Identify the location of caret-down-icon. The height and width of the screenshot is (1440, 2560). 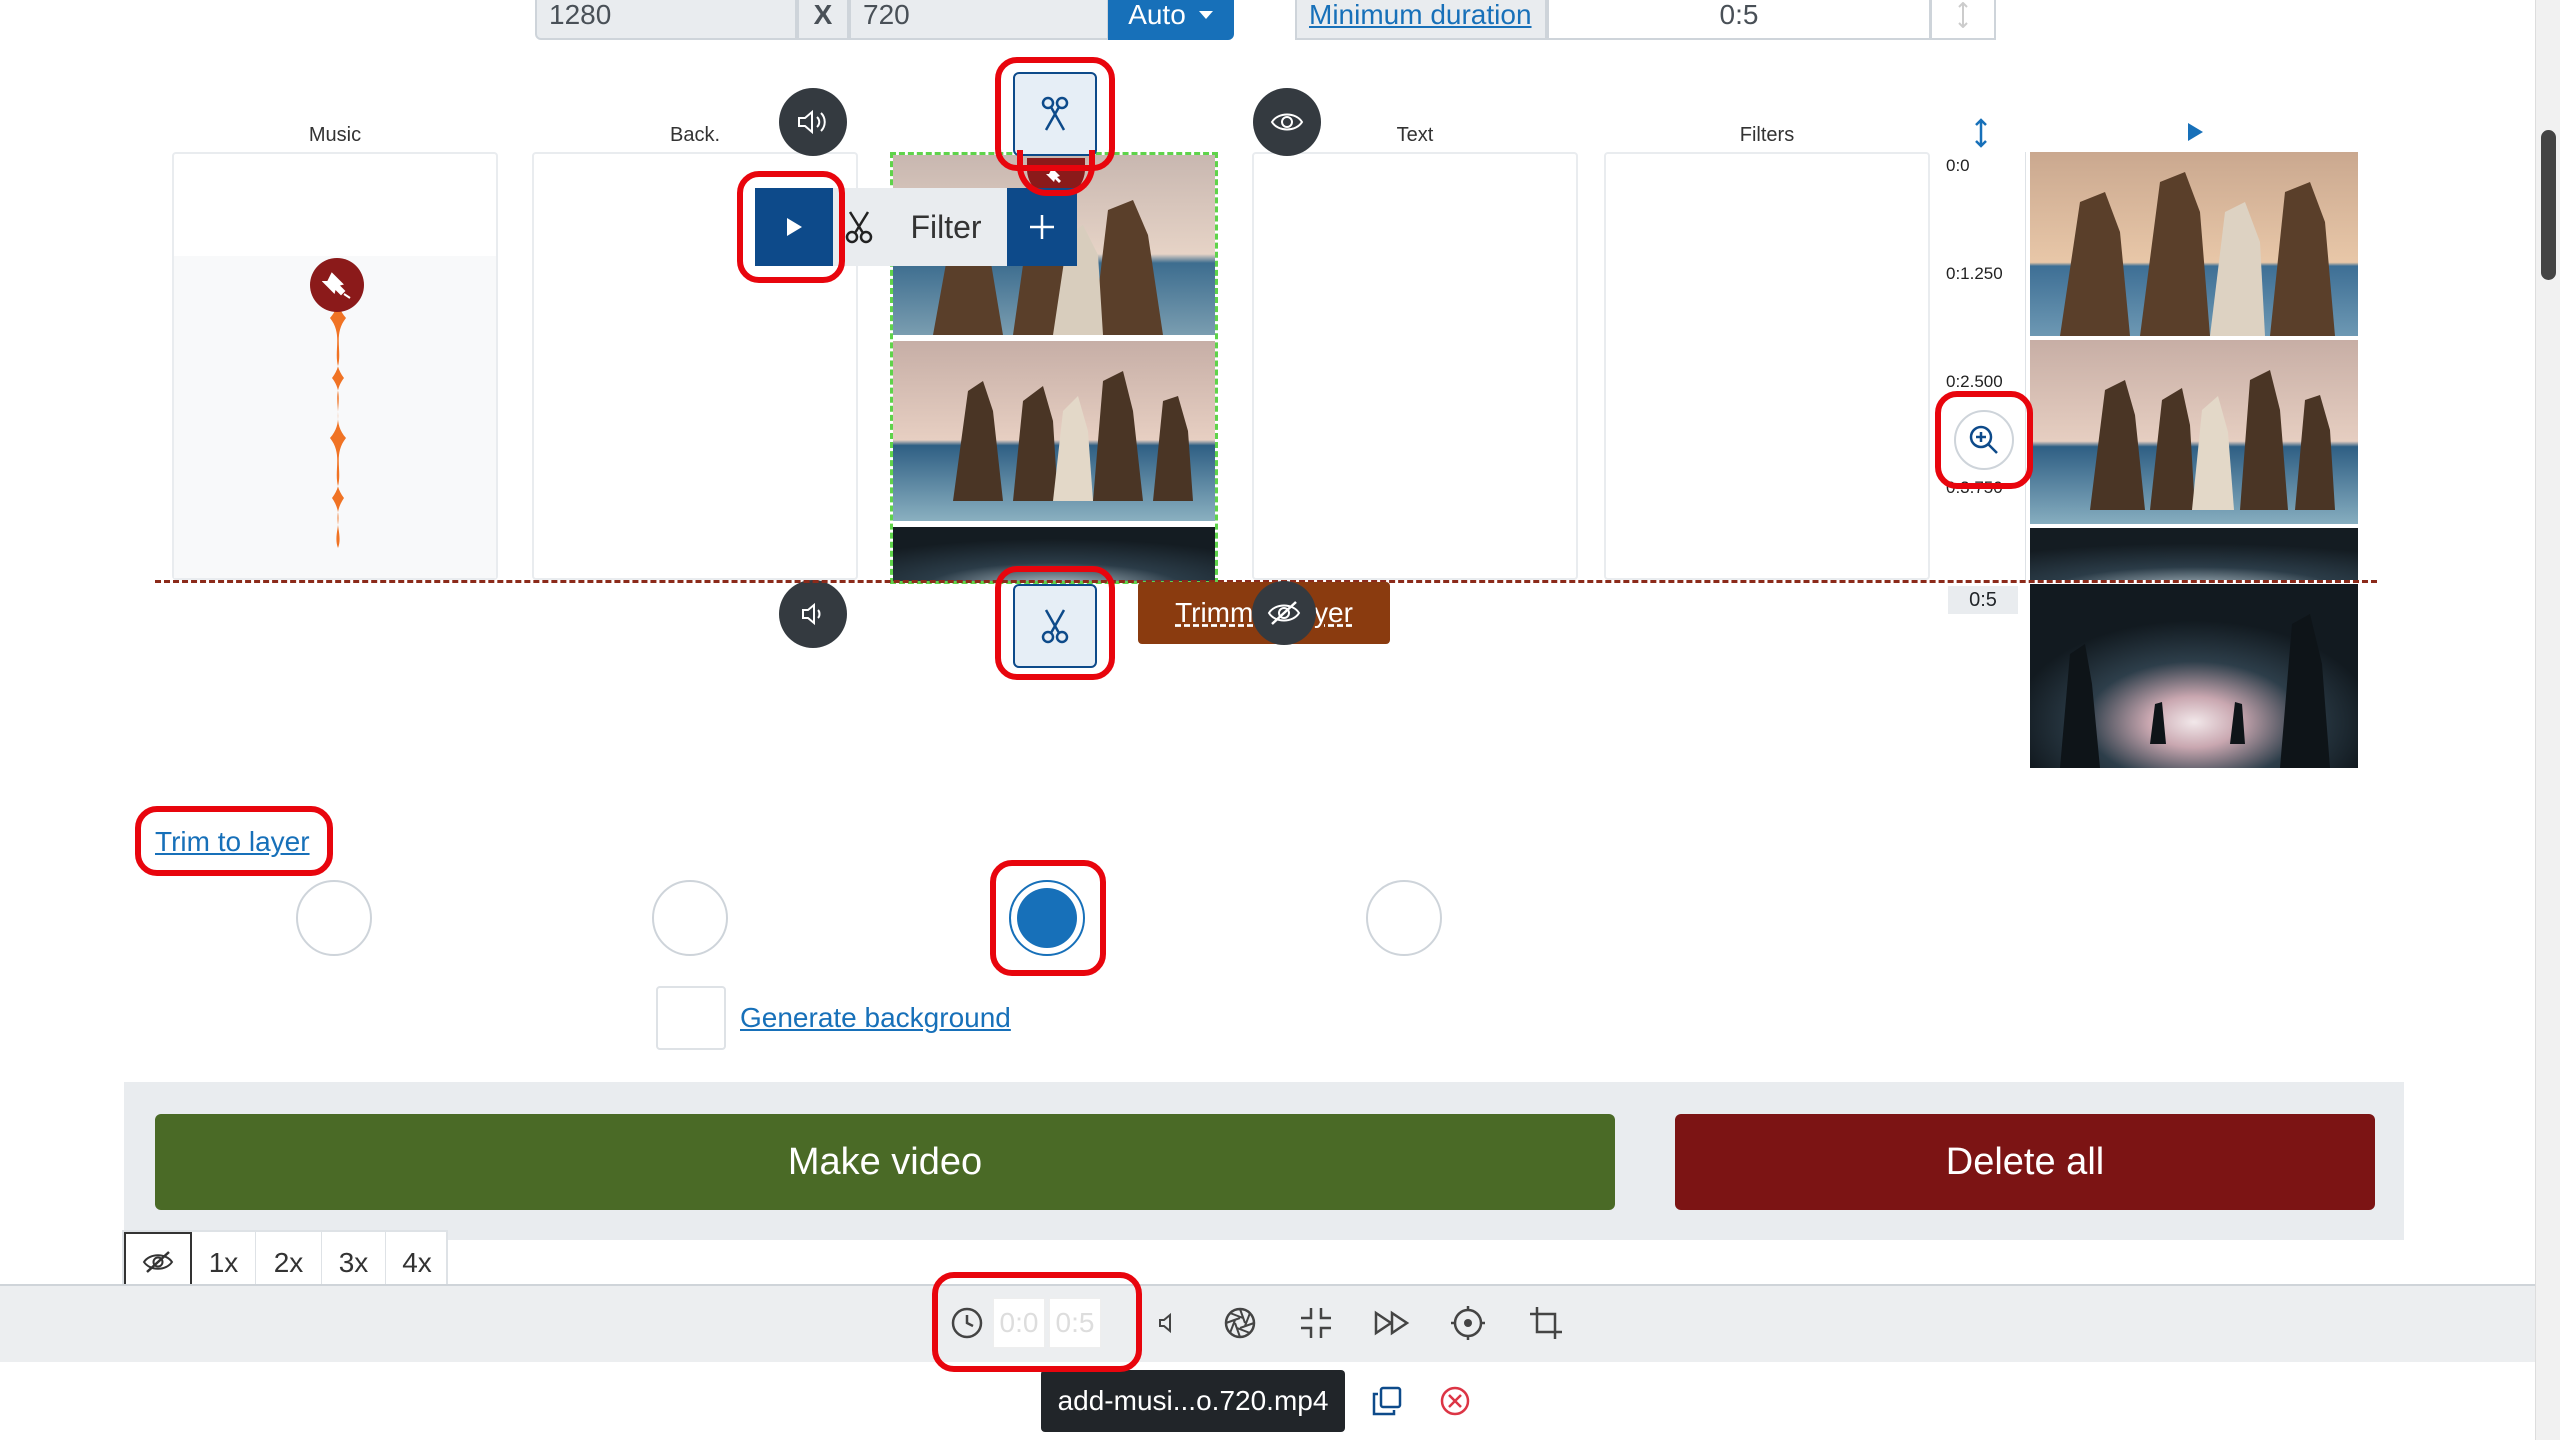
(1205, 15).